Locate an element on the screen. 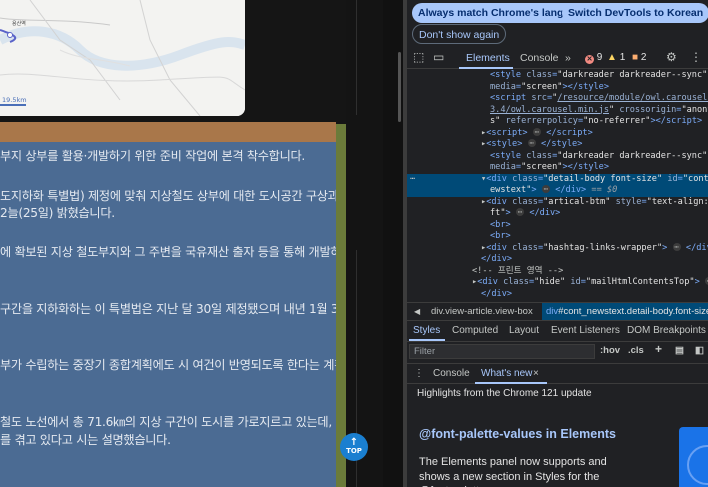 Image resolution: width=708 pixels, height=487 pixels. dont-show-again-button: Don't show again is located at coordinates (459, 34).